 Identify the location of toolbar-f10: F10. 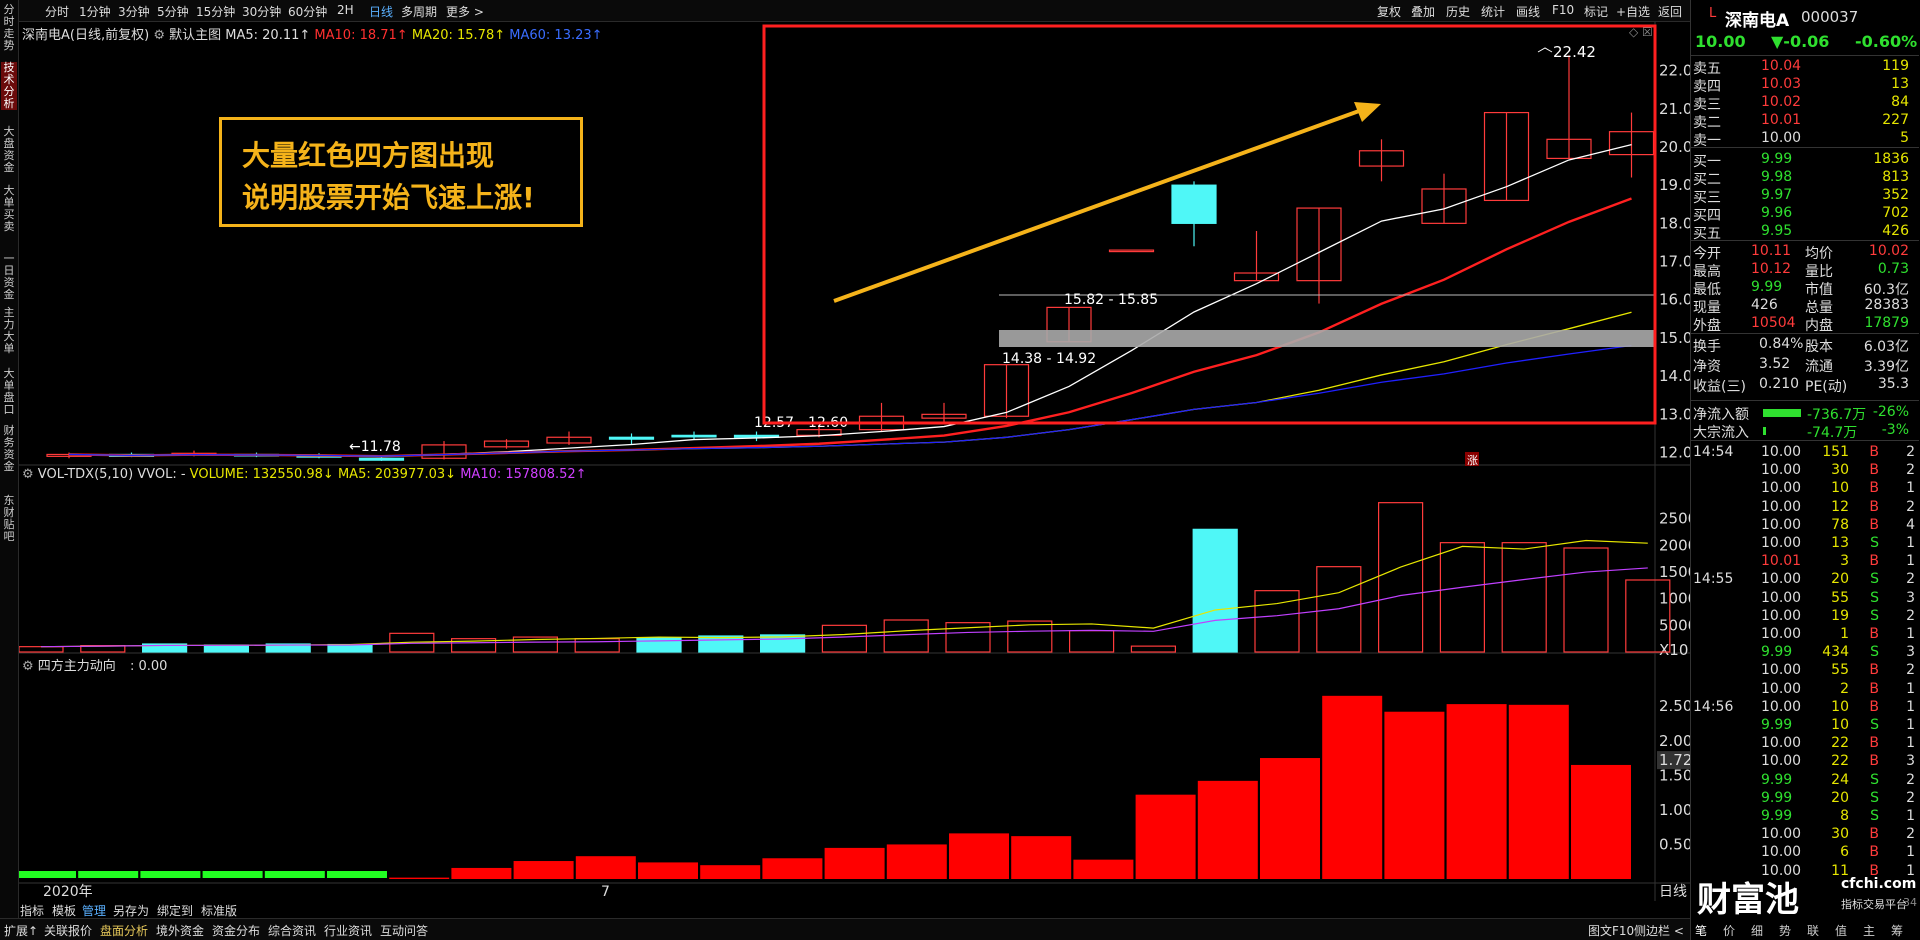
(1563, 10).